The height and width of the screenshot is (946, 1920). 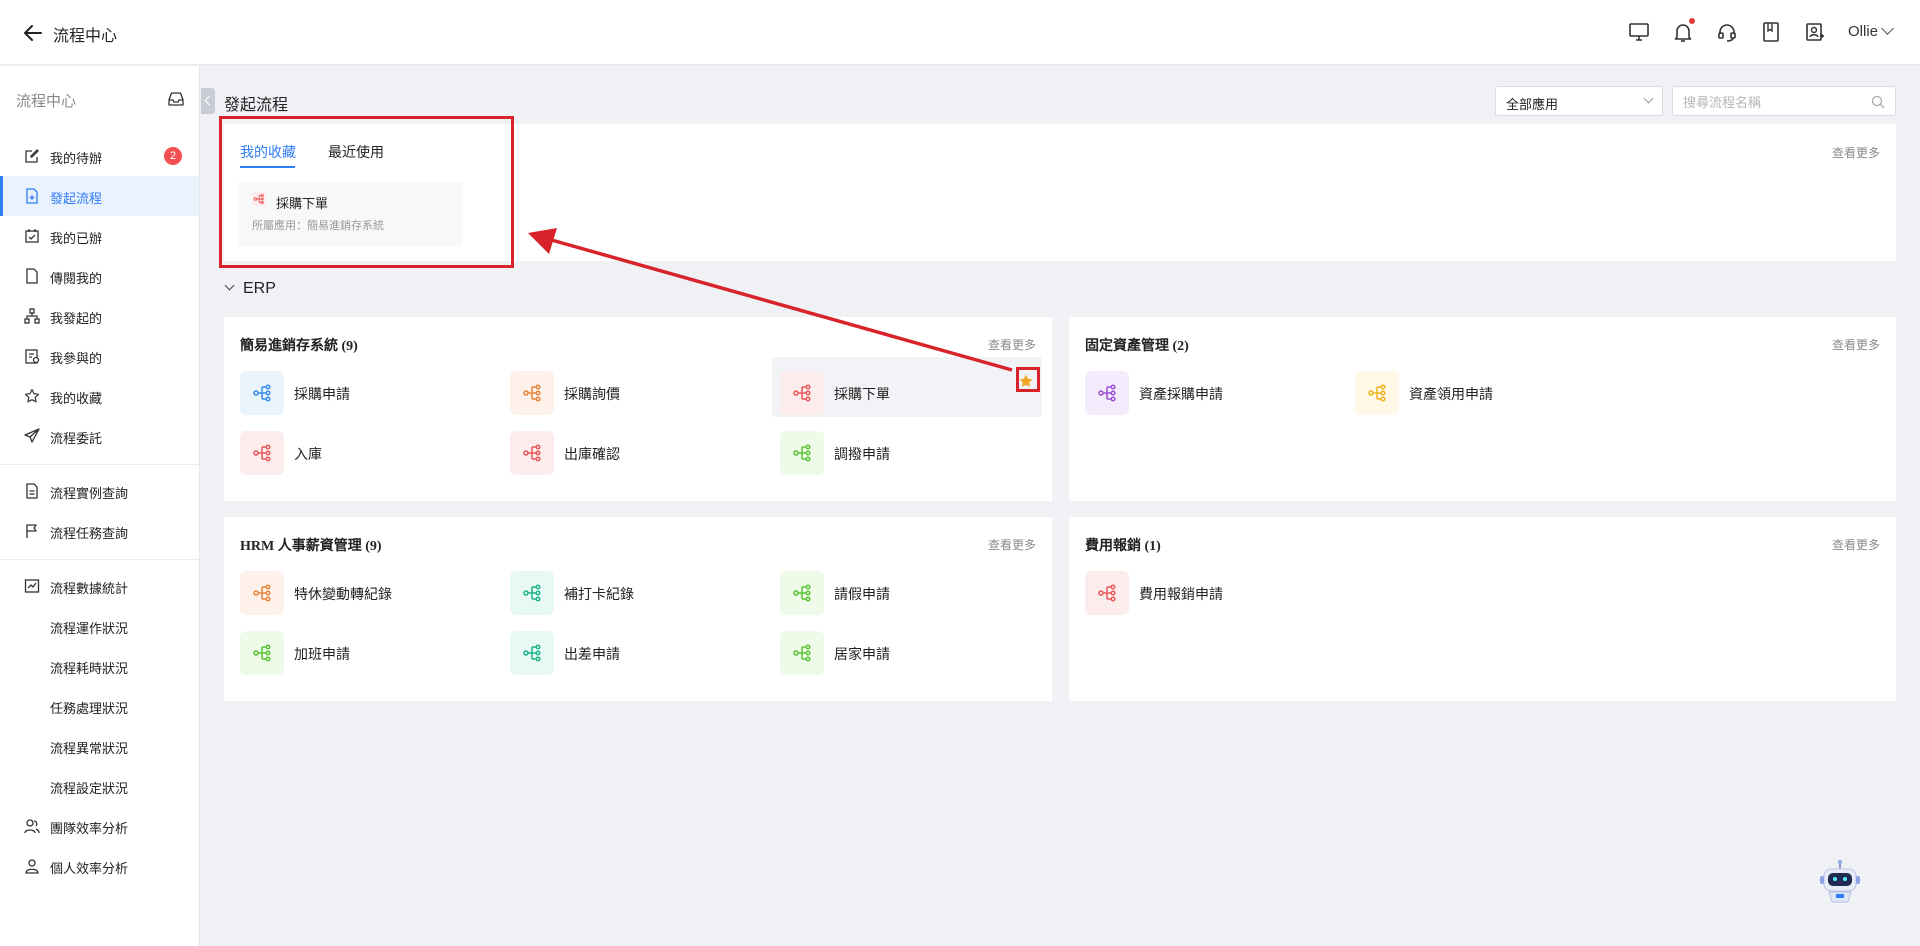 What do you see at coordinates (1840, 883) in the screenshot?
I see `robot-assistant-icon` at bounding box center [1840, 883].